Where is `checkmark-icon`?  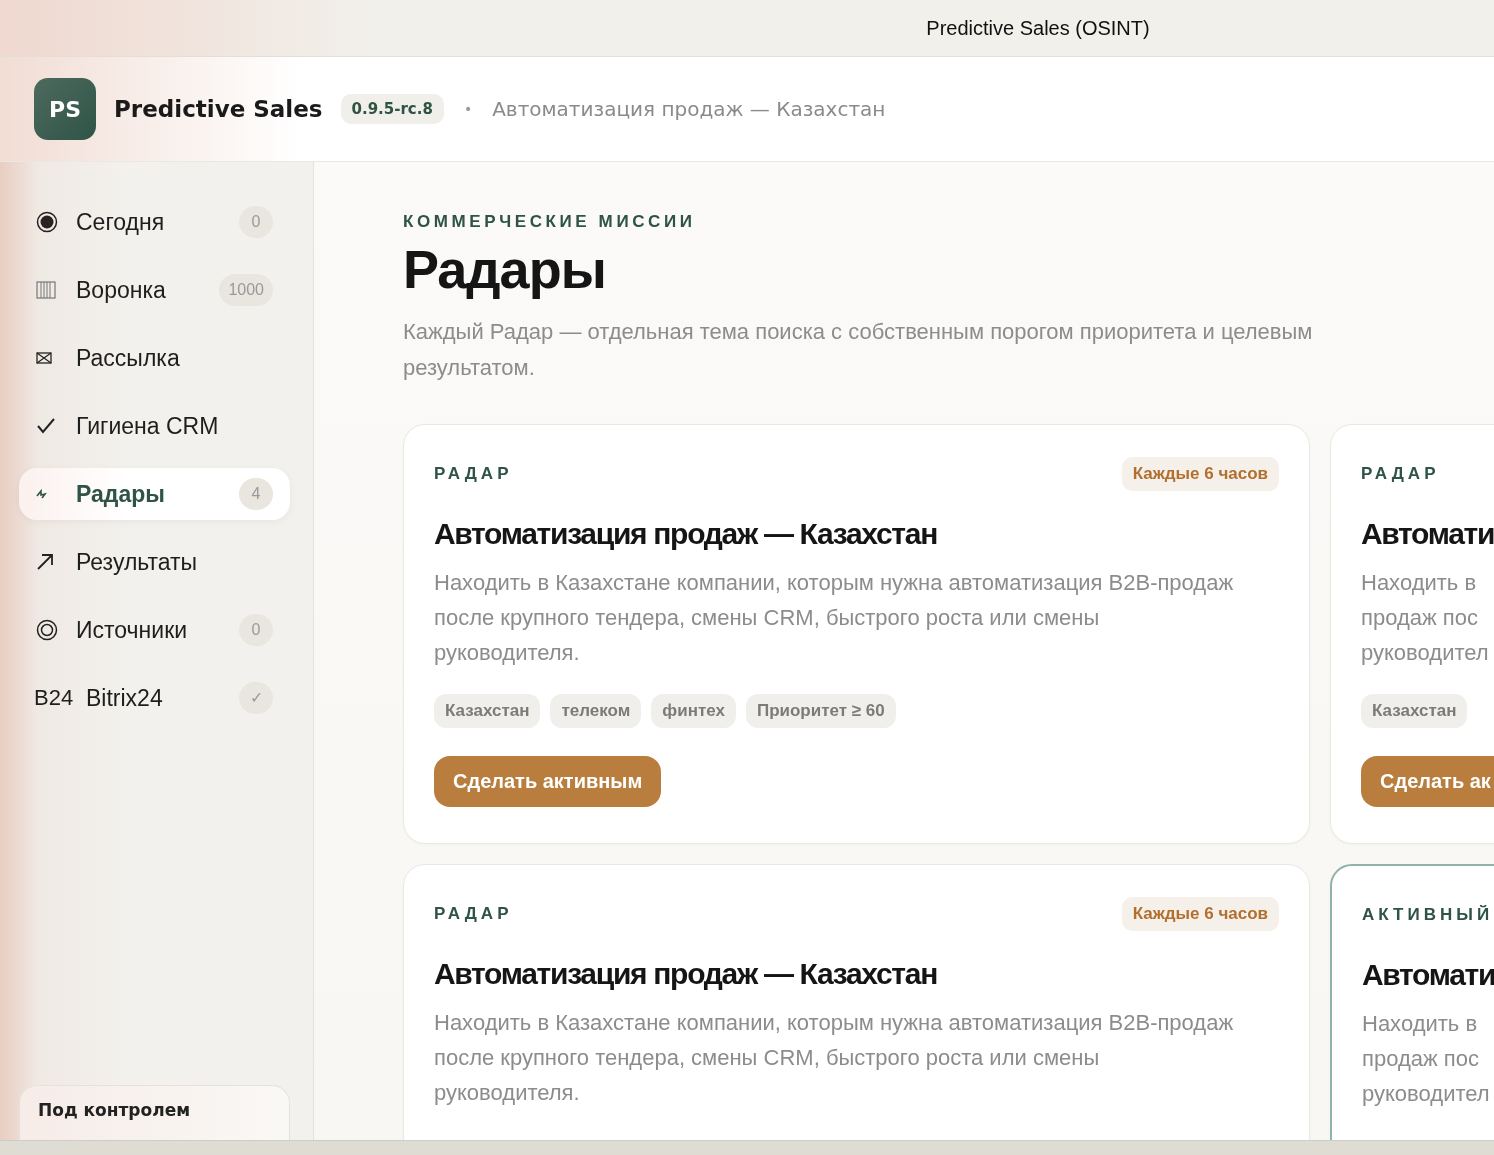 checkmark-icon is located at coordinates (46, 426).